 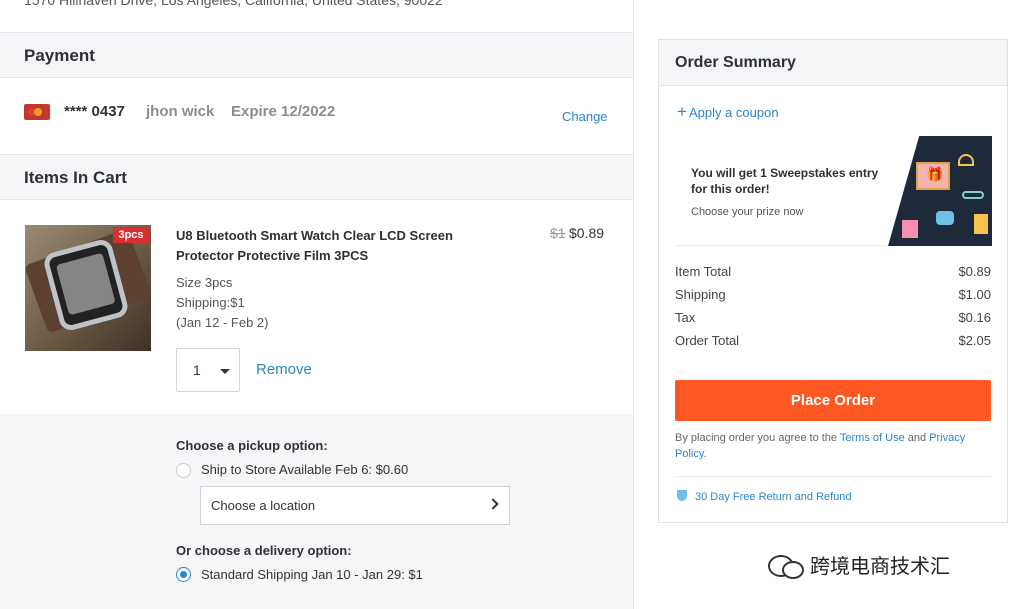 I want to click on tax-value: $0.16, so click(x=974, y=317).